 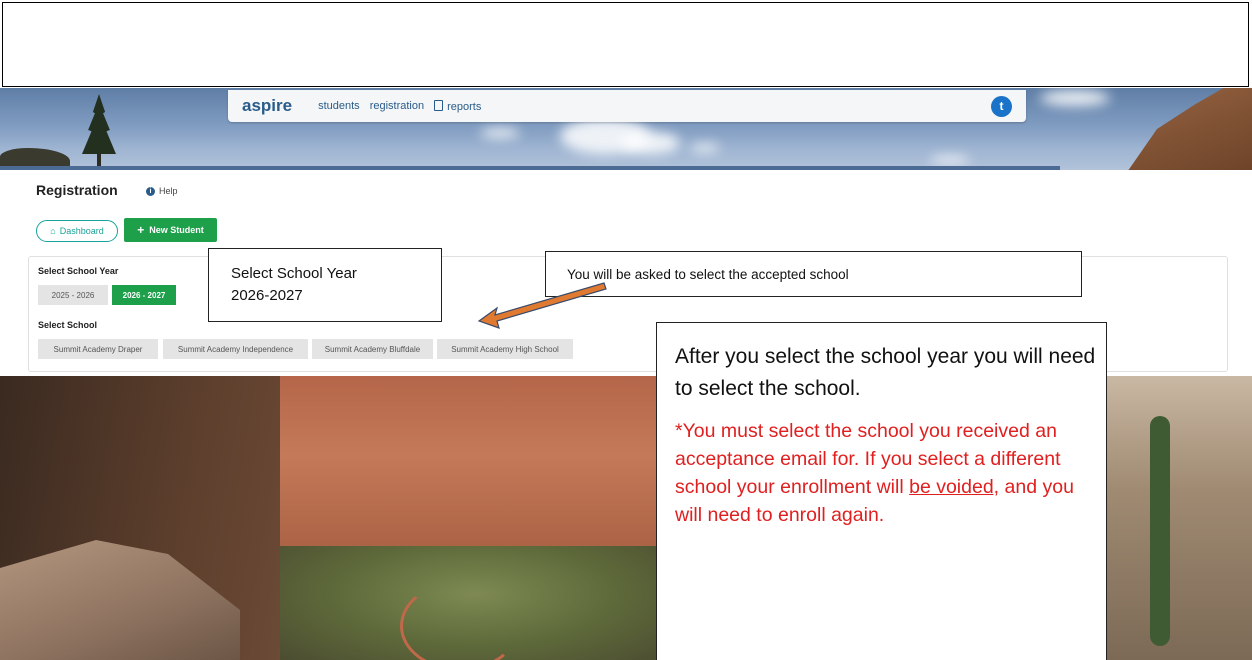 What do you see at coordinates (141, 230) in the screenshot?
I see `plus-icon: +` at bounding box center [141, 230].